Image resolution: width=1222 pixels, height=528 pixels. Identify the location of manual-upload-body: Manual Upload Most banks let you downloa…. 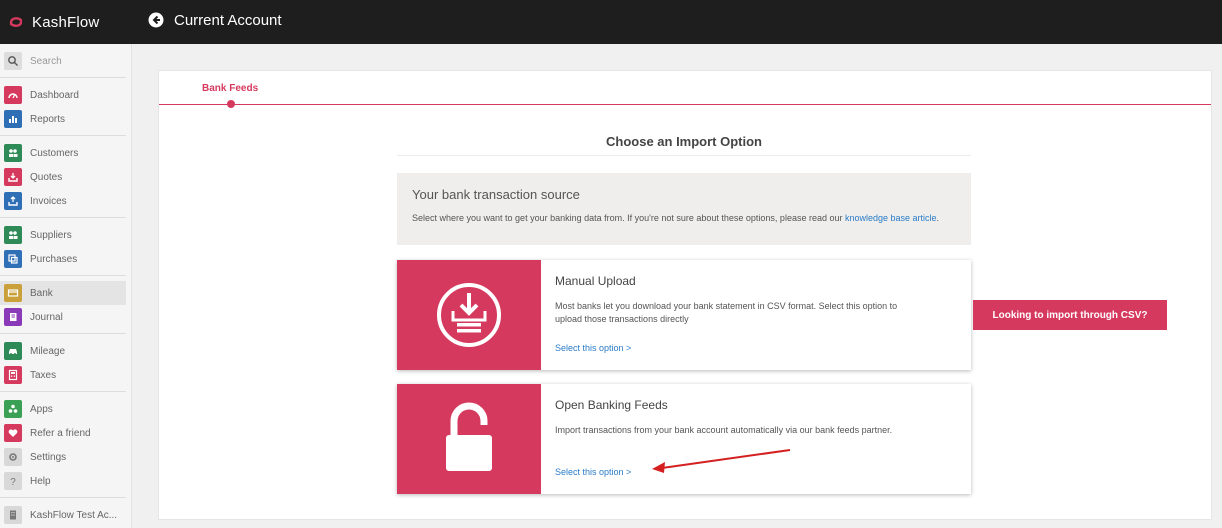
(756, 315).